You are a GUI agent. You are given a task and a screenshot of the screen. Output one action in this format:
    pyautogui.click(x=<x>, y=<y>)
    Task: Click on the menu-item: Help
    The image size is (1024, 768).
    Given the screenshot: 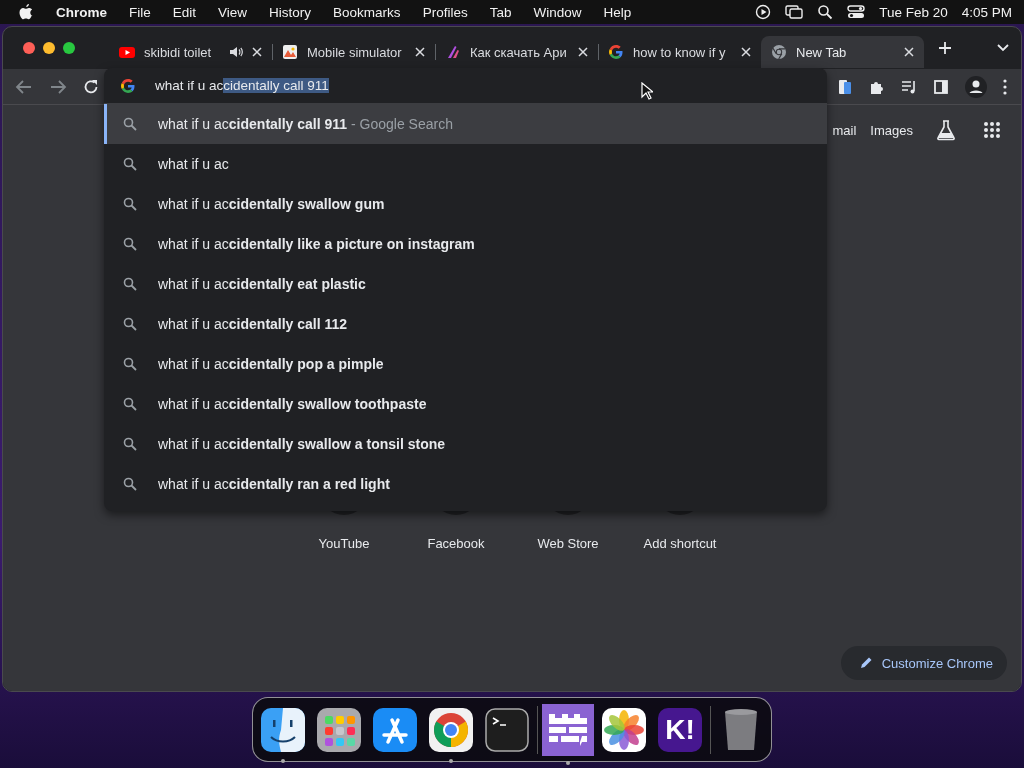 What is the action you would take?
    pyautogui.click(x=617, y=12)
    